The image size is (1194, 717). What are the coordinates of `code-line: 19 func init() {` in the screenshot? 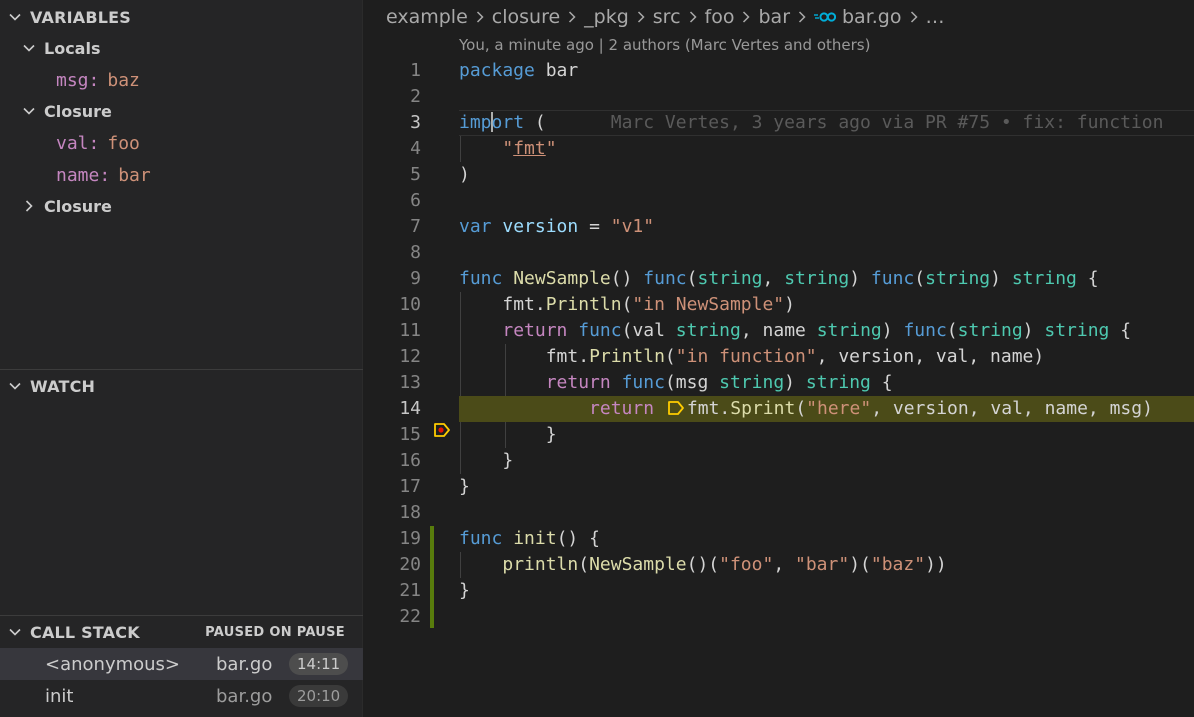 It's located at (779, 539).